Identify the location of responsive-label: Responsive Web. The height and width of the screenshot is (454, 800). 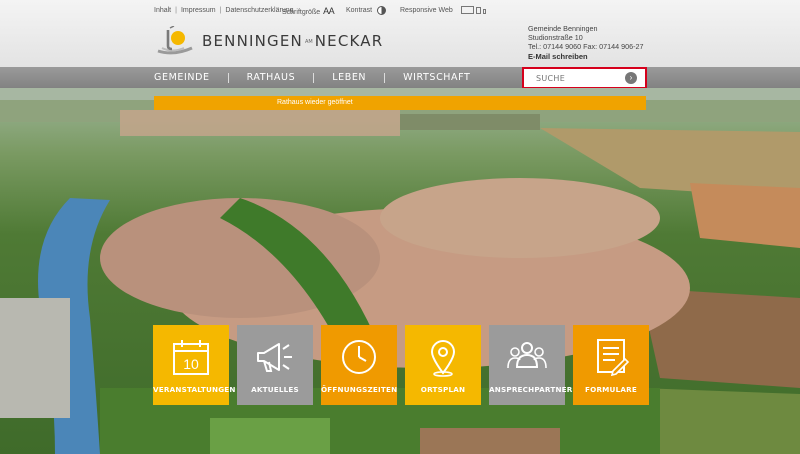
(426, 10).